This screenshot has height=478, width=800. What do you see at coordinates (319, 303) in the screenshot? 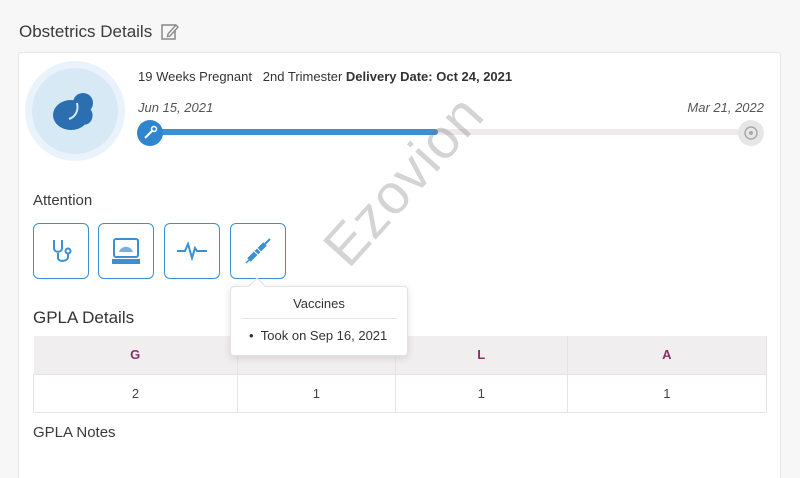
I see `tooltip-title: Vaccines` at bounding box center [319, 303].